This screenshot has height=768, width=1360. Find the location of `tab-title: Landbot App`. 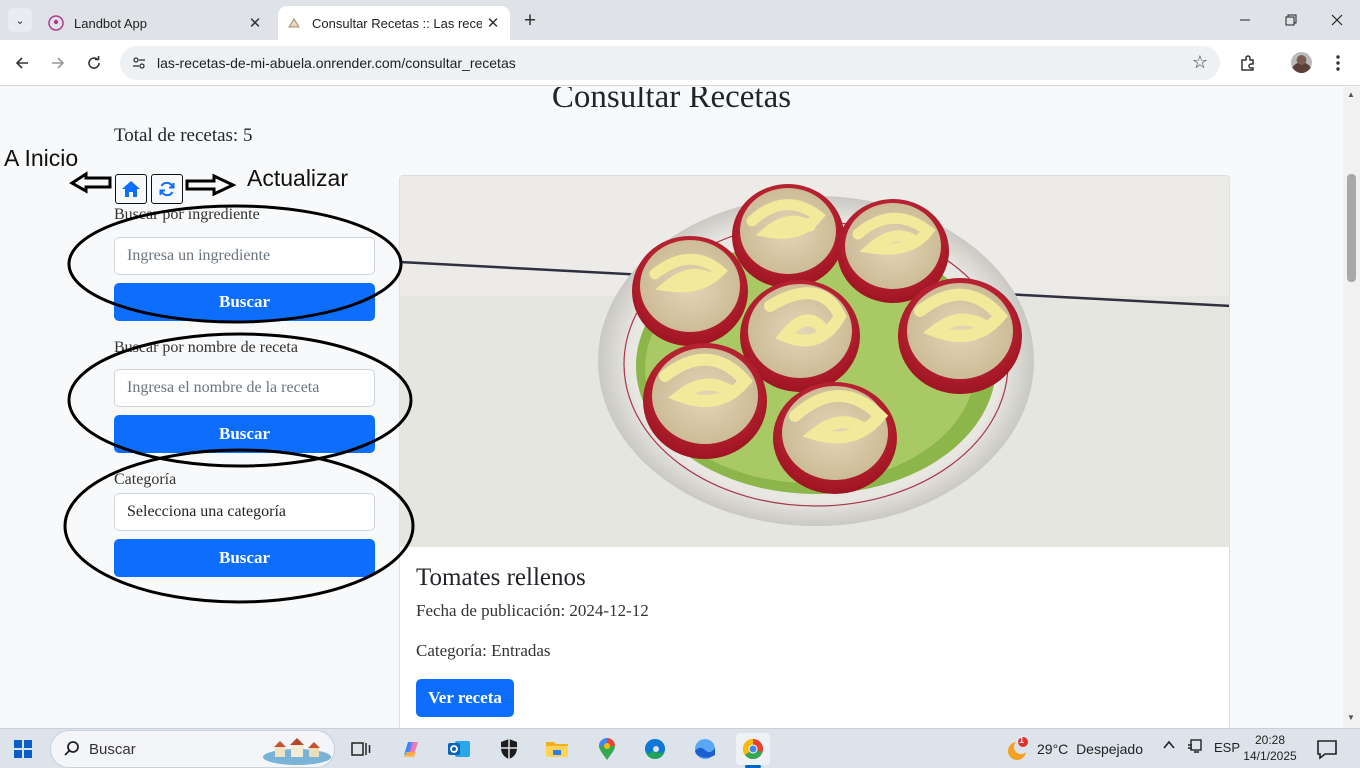

tab-title: Landbot App is located at coordinates (111, 23).